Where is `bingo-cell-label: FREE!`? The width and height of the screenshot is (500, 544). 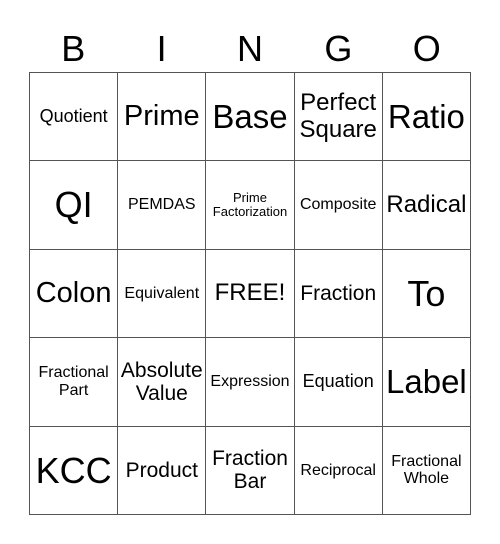
bingo-cell-label: FREE! is located at coordinates (250, 293).